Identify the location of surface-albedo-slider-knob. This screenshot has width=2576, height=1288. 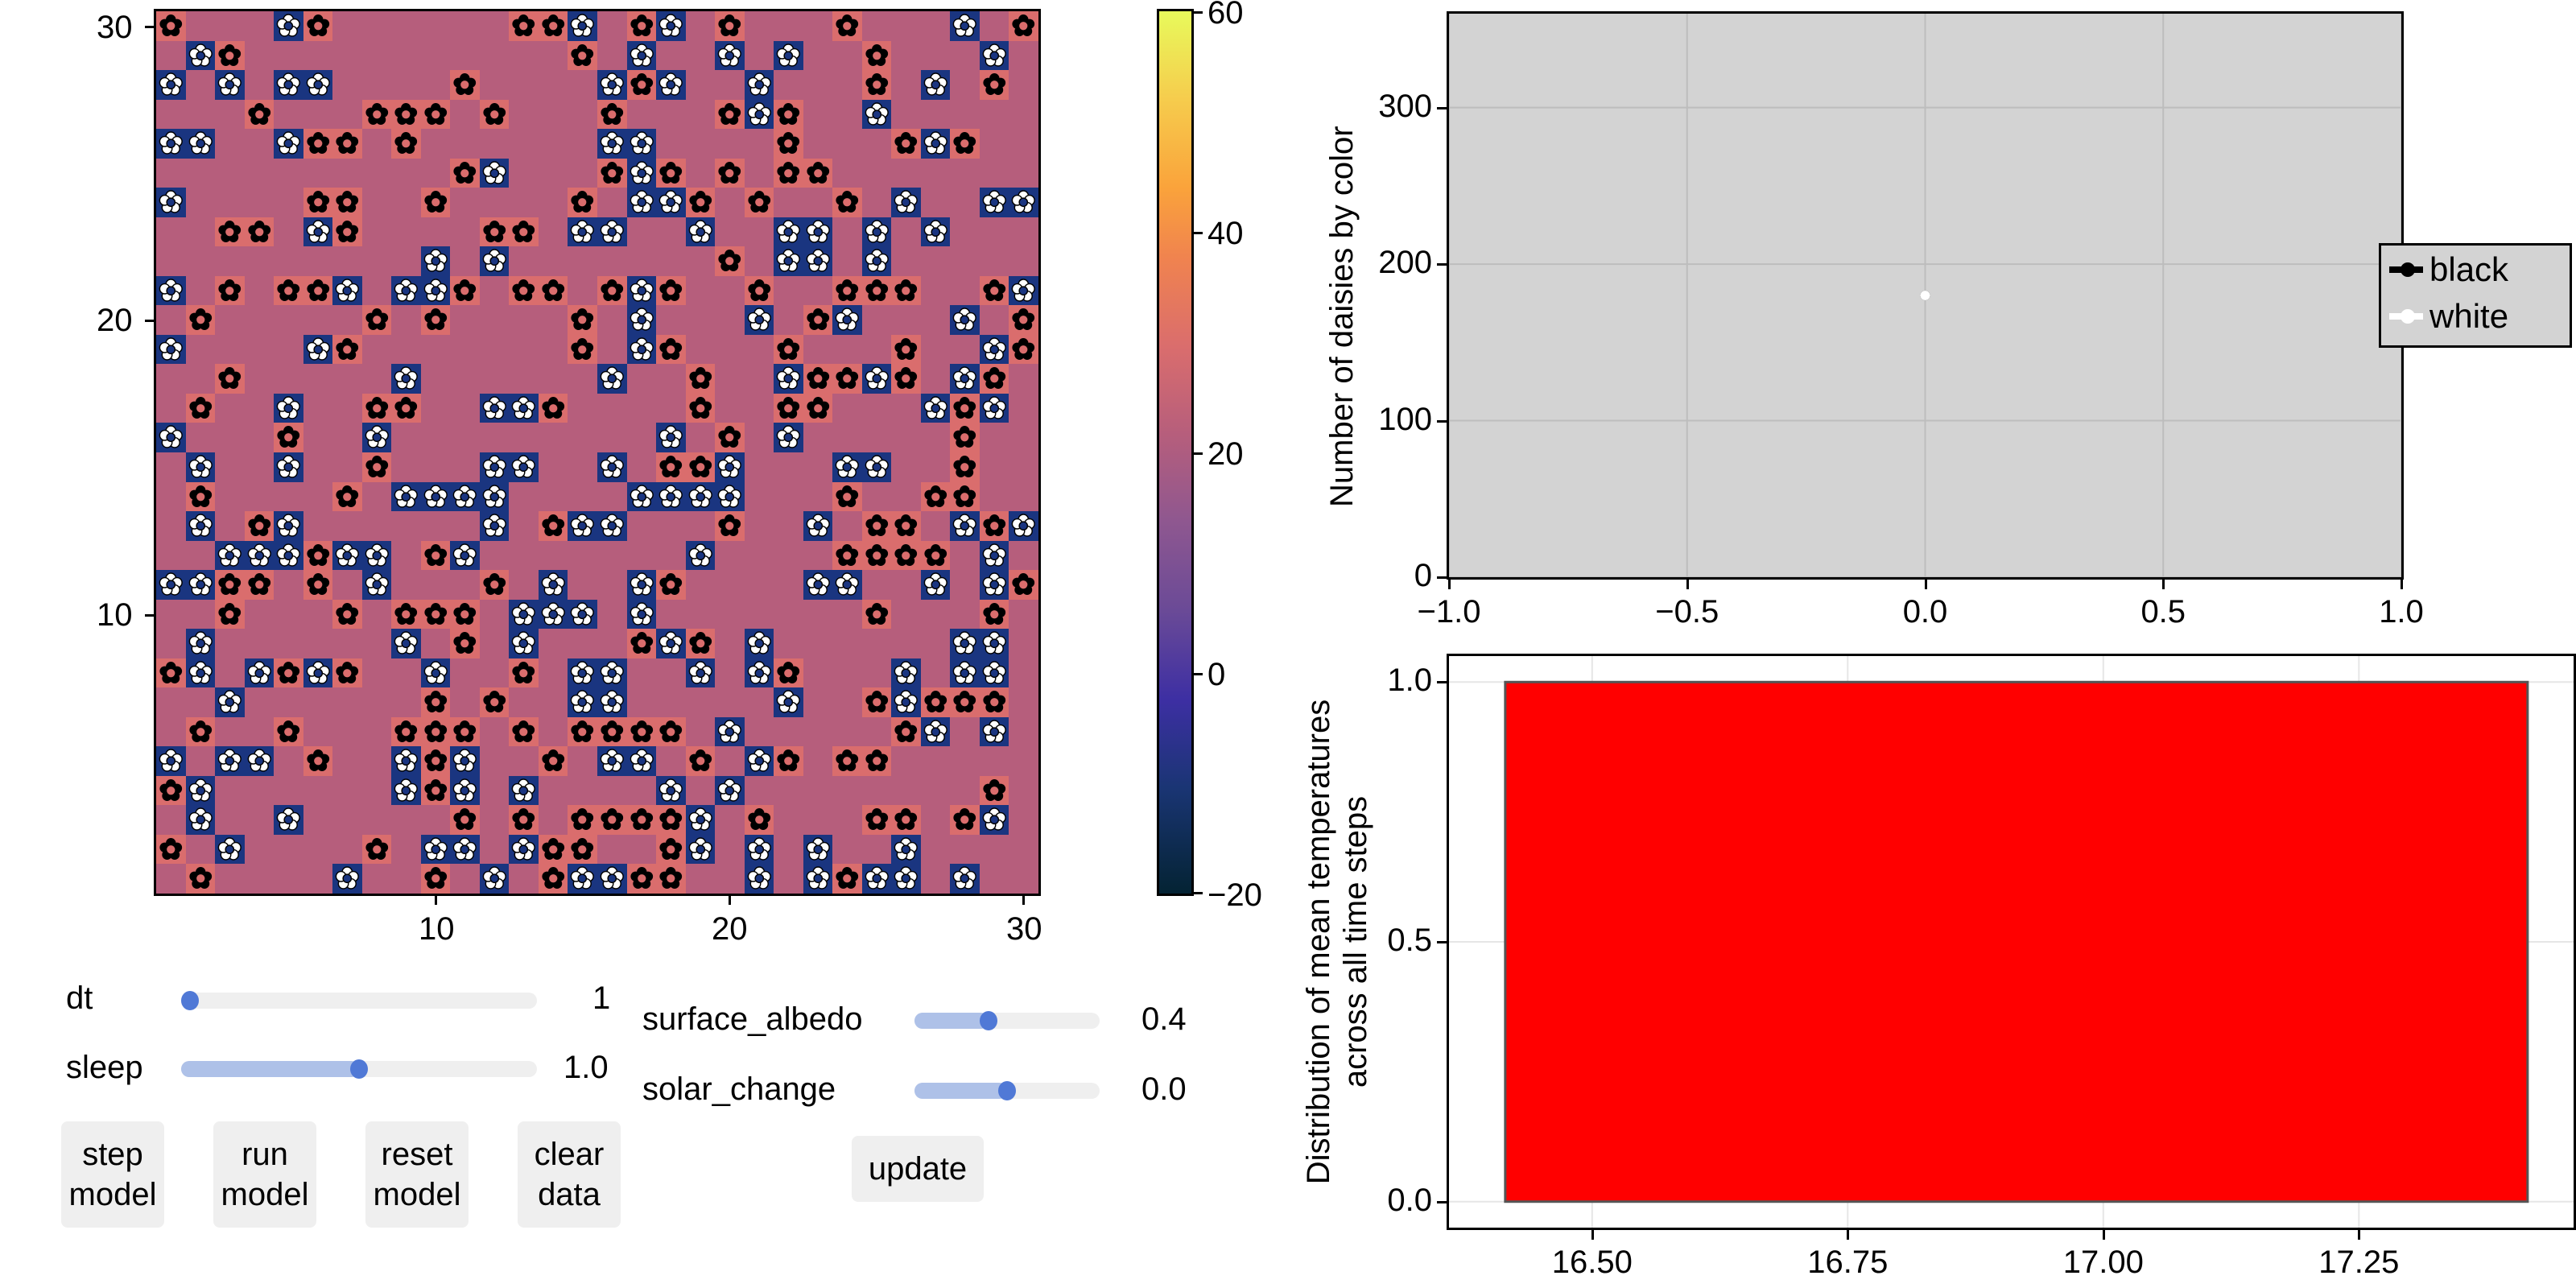
(988, 1020).